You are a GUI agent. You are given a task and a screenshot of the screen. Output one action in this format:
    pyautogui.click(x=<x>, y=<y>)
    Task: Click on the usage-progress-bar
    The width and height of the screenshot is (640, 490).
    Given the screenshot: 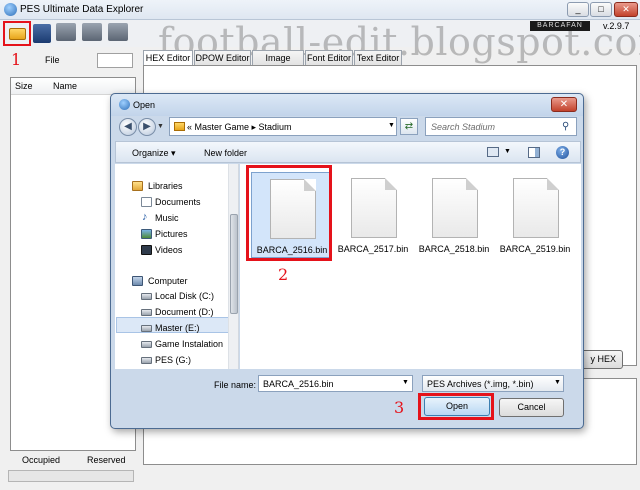 What is the action you would take?
    pyautogui.click(x=71, y=476)
    